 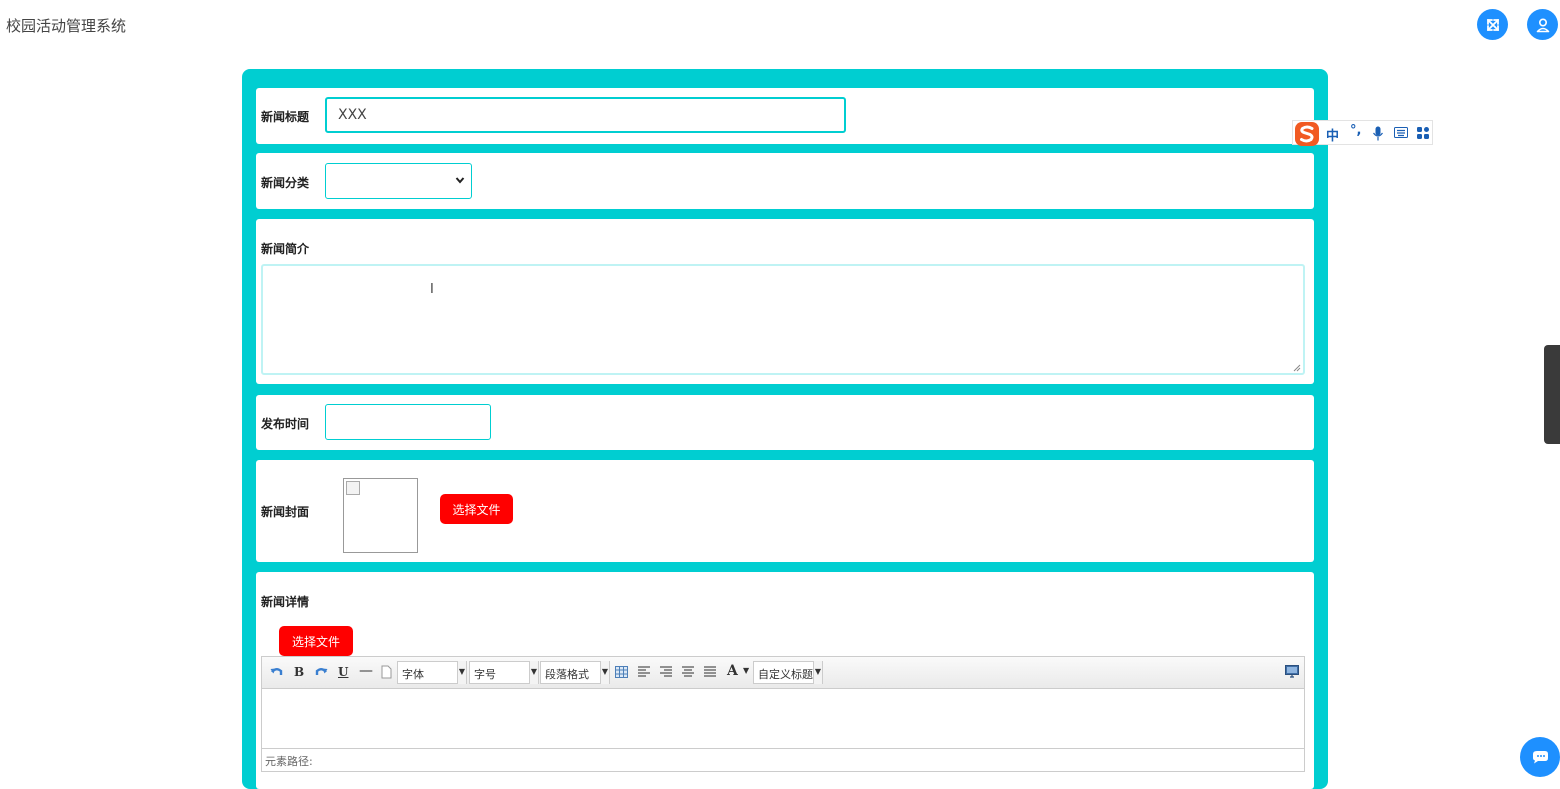 What do you see at coordinates (432, 289) in the screenshot?
I see `text-cursor-icon: I` at bounding box center [432, 289].